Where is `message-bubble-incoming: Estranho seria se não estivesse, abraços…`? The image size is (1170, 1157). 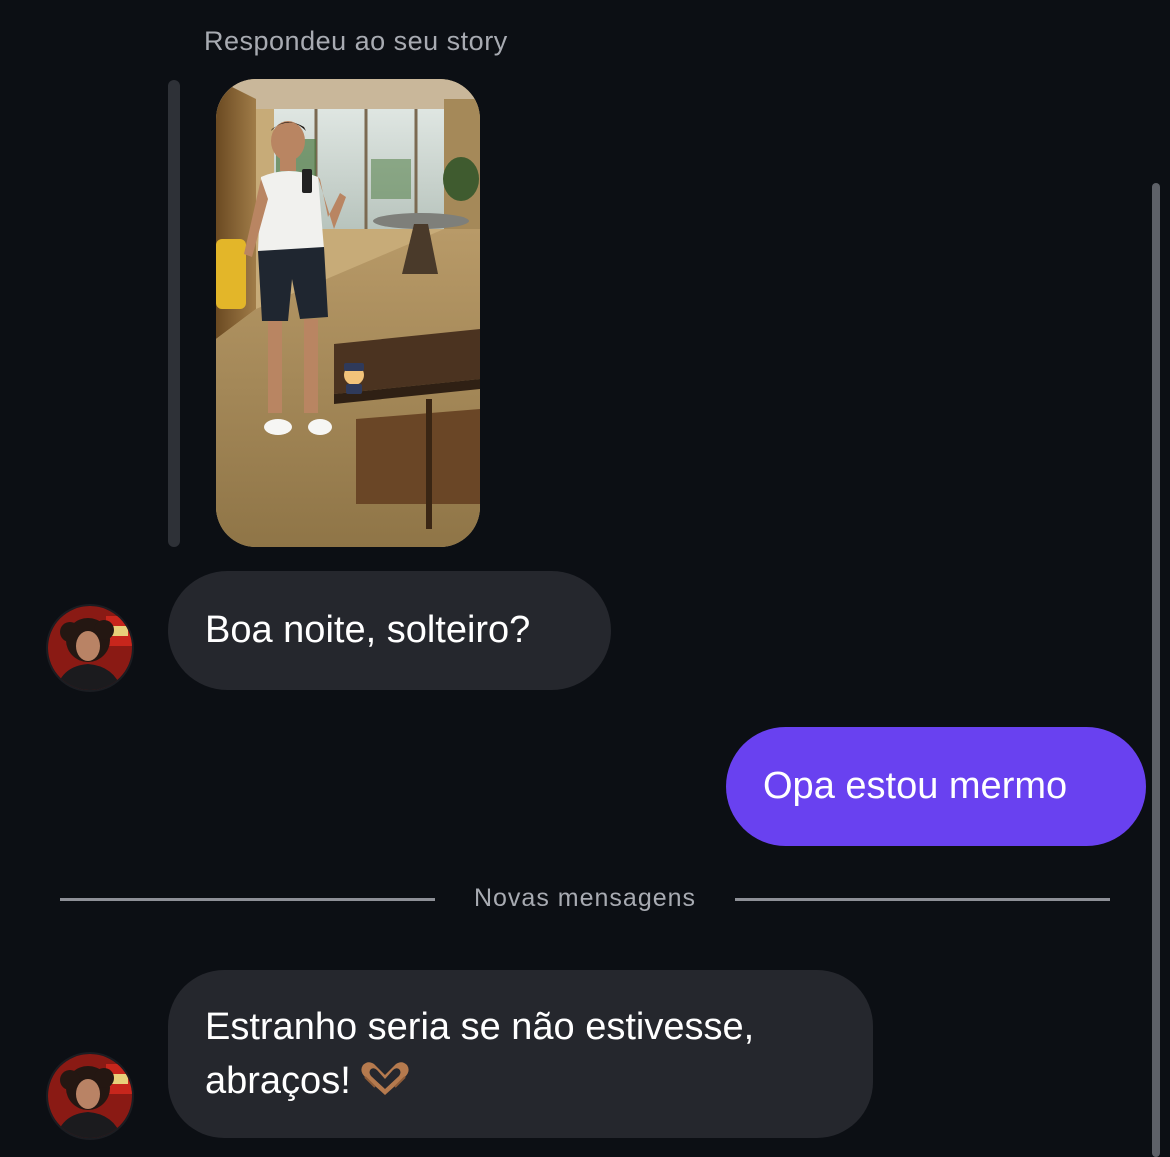 message-bubble-incoming: Estranho seria se não estivesse, abraços… is located at coordinates (520, 1054).